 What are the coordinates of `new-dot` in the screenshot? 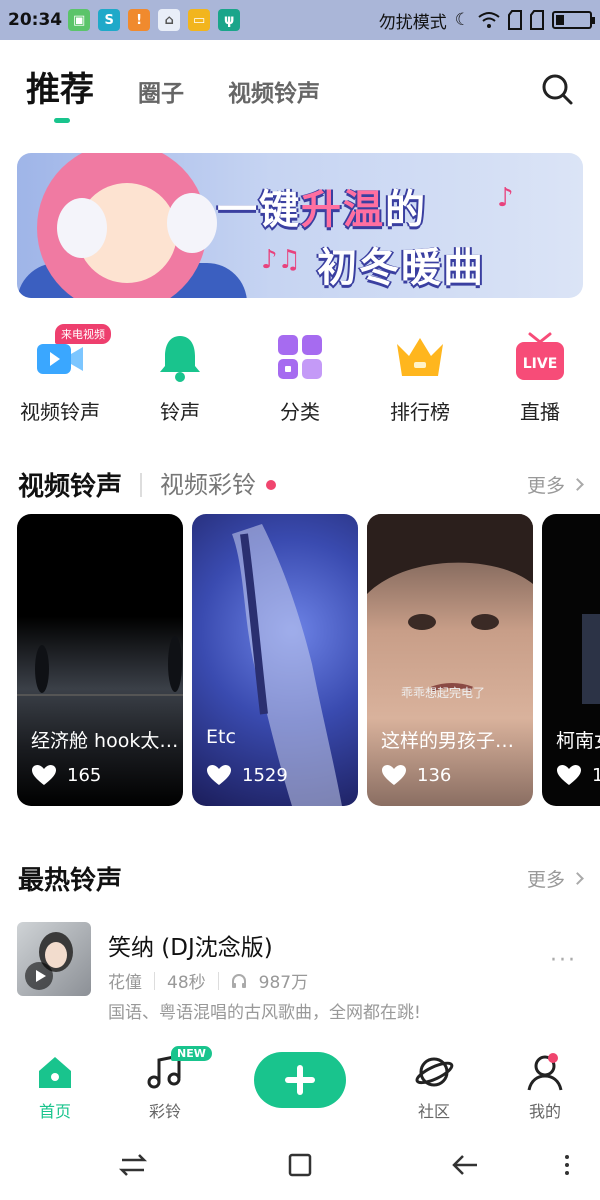 It's located at (271, 484).